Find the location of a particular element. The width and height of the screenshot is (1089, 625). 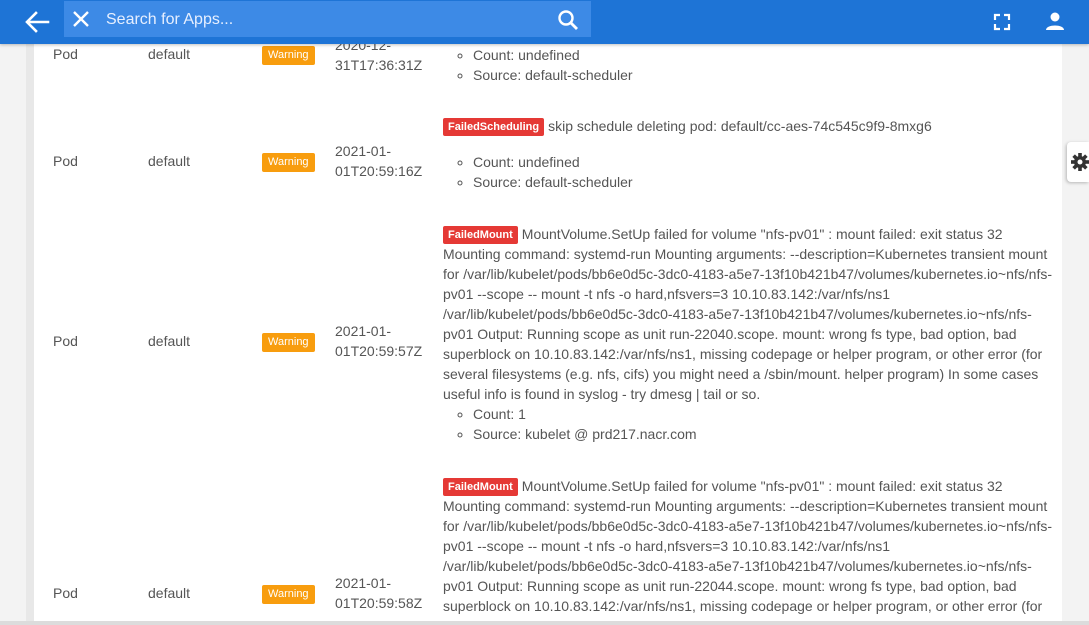

gear-icon is located at coordinates (1080, 162).